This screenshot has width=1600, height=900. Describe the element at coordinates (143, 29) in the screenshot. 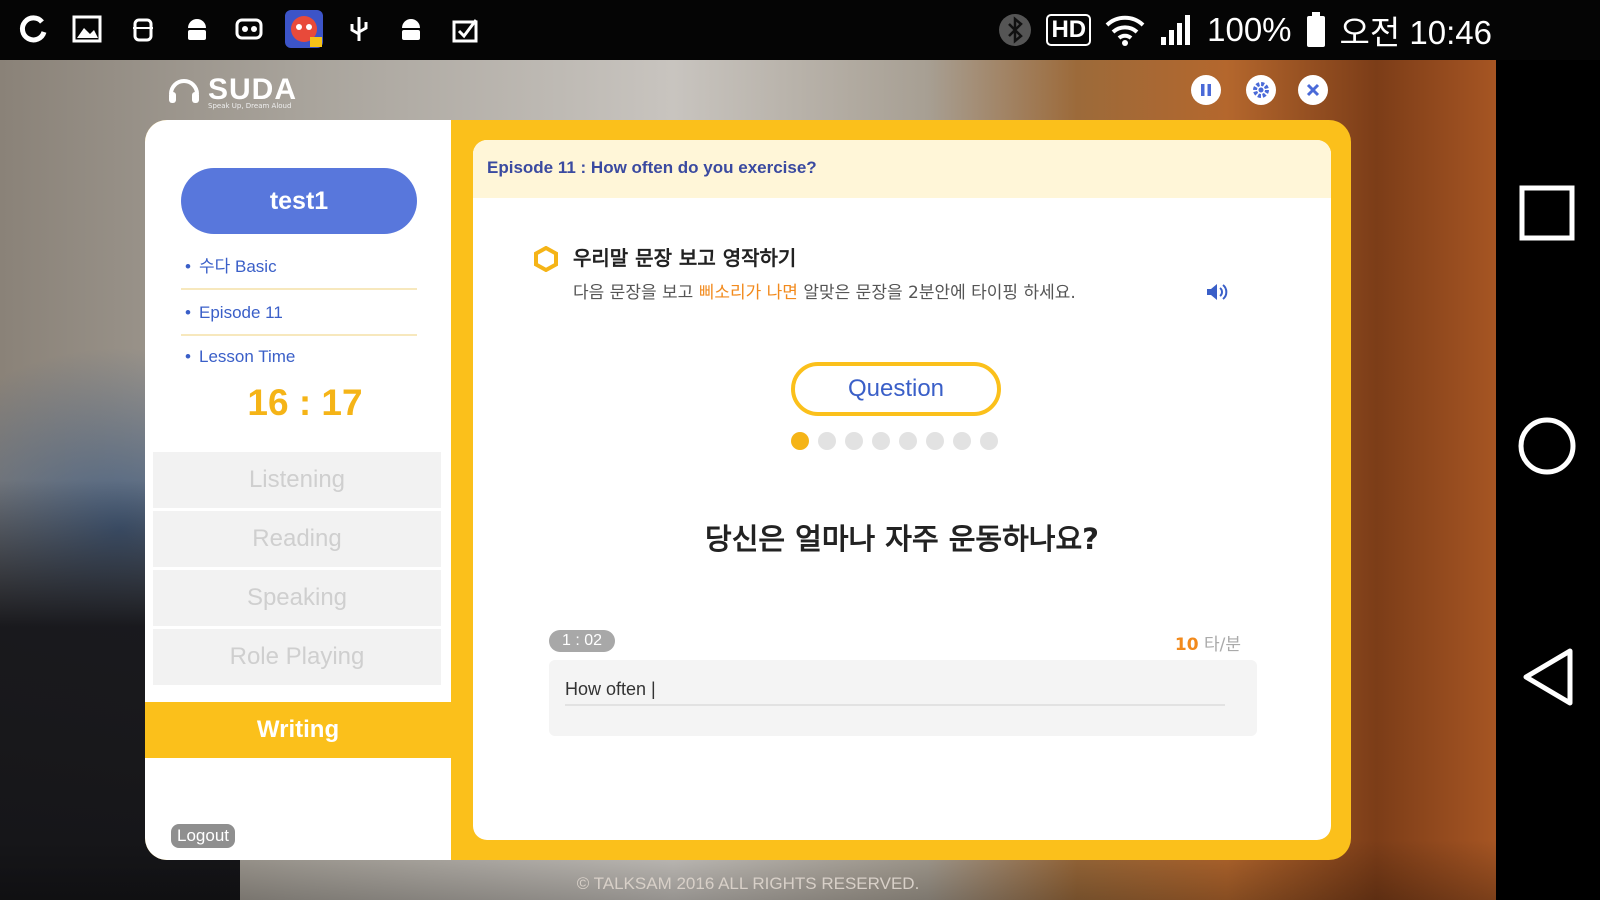

I see `android-debug-icon` at that location.